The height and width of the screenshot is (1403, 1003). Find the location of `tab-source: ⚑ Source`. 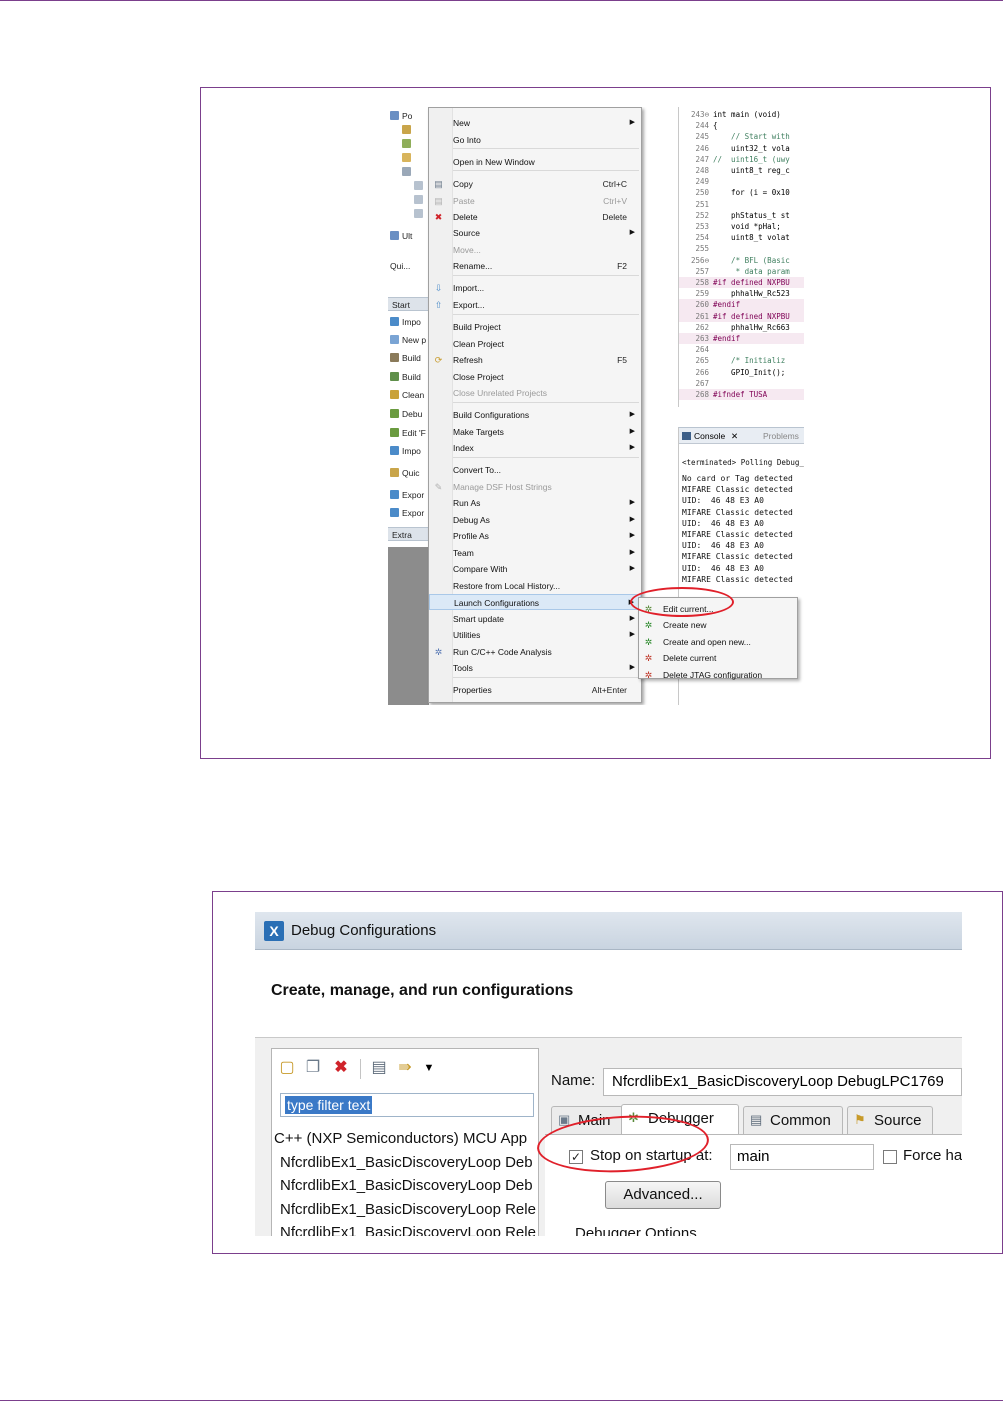

tab-source: ⚑ Source is located at coordinates (890, 1120).